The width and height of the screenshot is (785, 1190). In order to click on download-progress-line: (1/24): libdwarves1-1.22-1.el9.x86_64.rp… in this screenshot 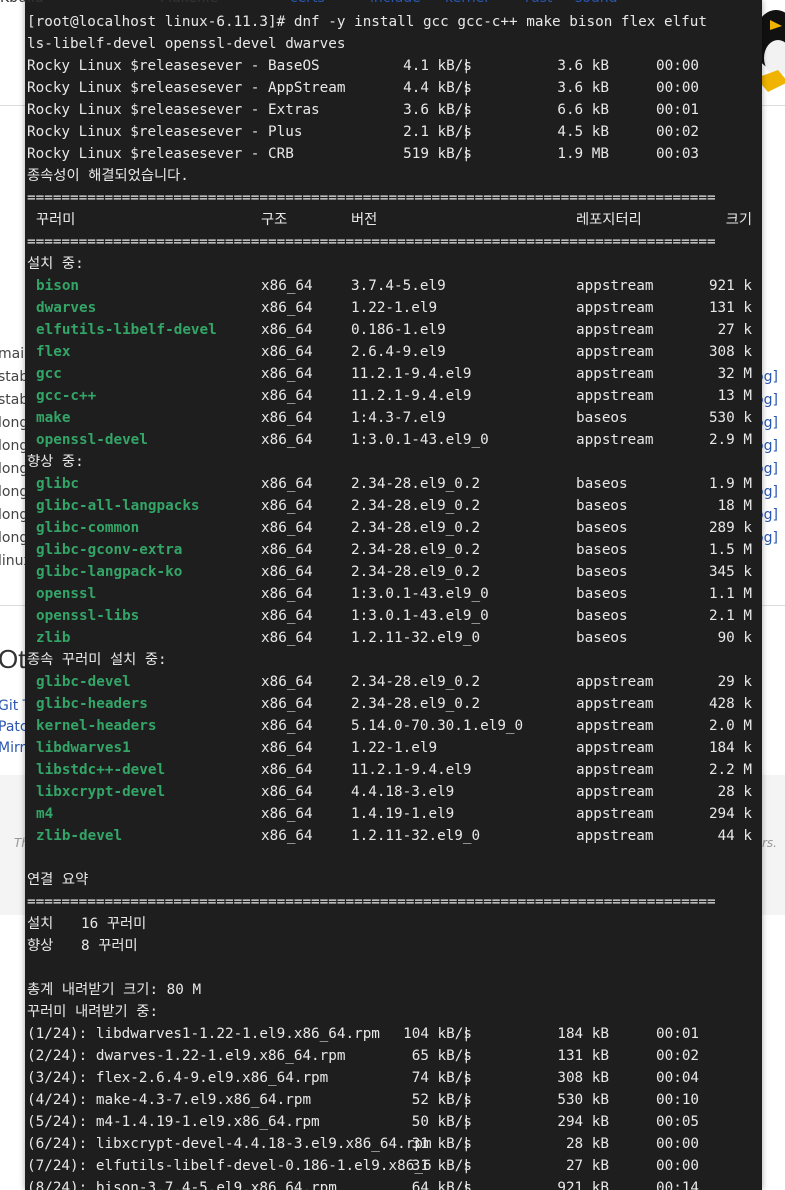, I will do `click(389, 1034)`.